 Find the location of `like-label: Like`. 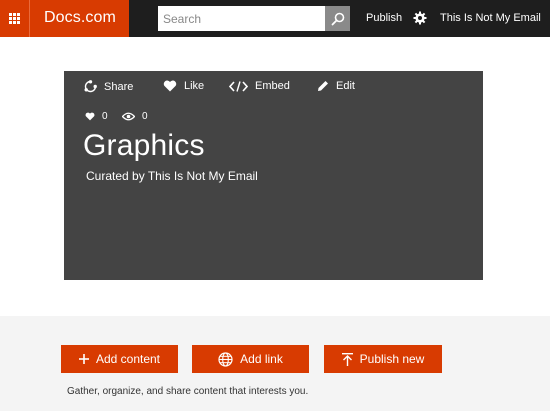

like-label: Like is located at coordinates (194, 86).